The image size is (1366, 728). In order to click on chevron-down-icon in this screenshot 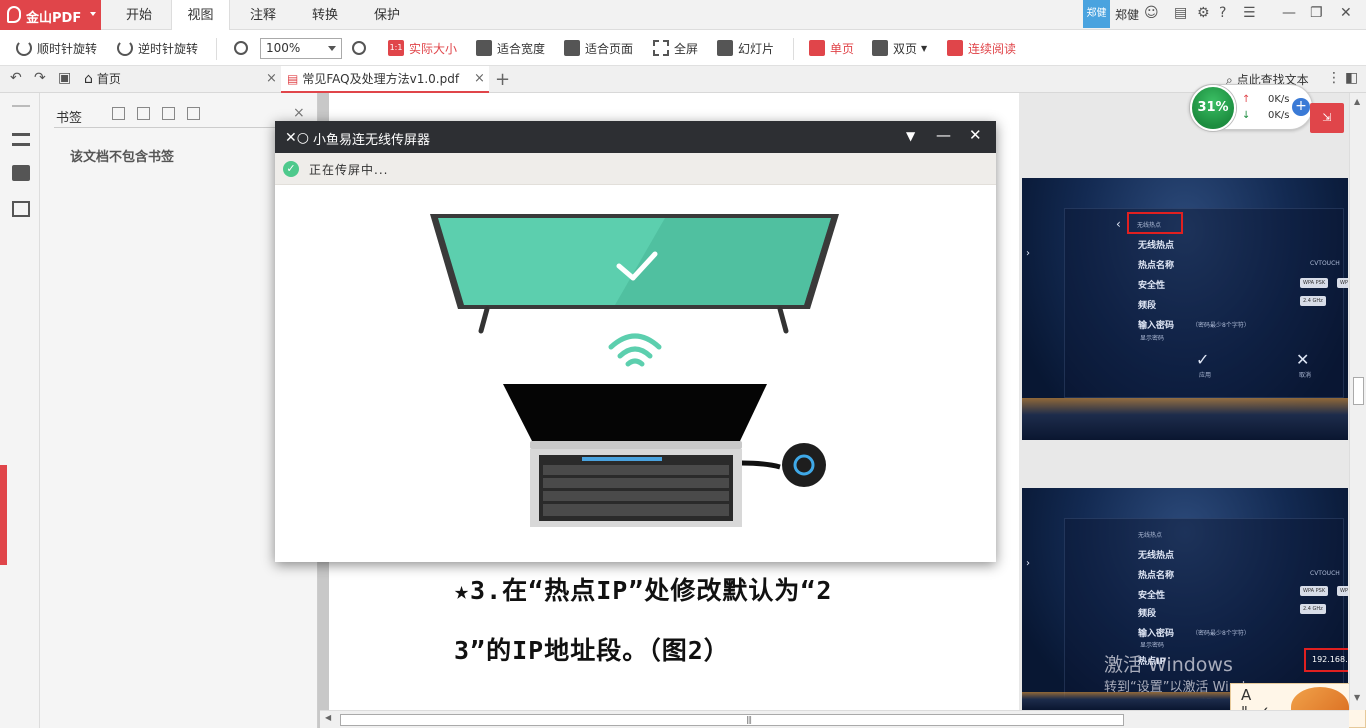, I will do `click(332, 48)`.